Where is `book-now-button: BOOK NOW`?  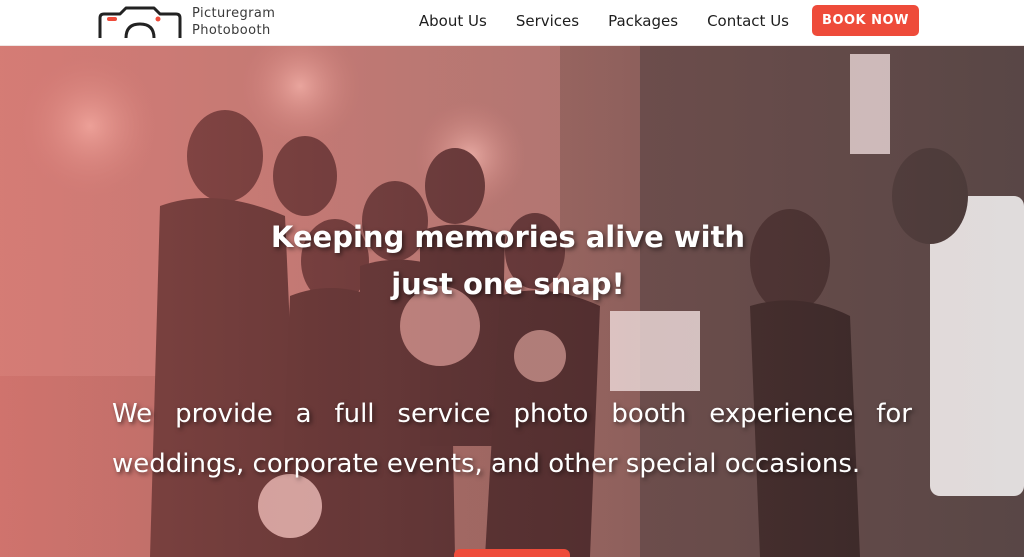
book-now-button: BOOK NOW is located at coordinates (865, 20).